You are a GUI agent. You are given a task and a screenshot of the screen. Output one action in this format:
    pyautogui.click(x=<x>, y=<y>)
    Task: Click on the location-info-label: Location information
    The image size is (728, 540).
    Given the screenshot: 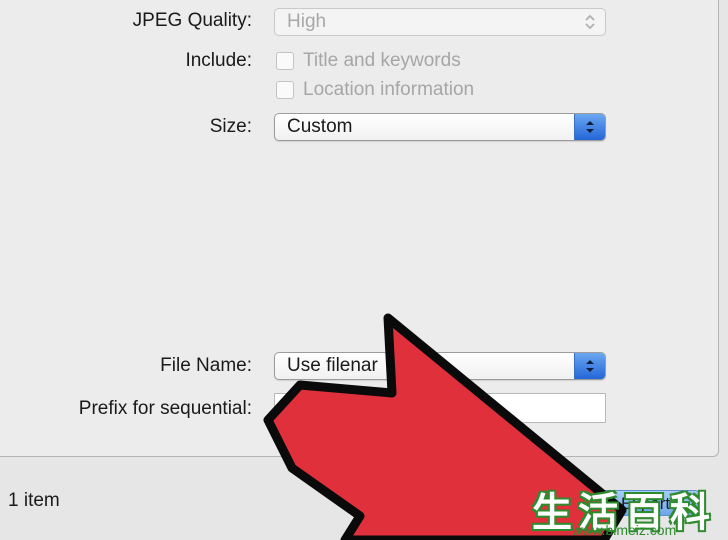 What is the action you would take?
    pyautogui.click(x=389, y=89)
    